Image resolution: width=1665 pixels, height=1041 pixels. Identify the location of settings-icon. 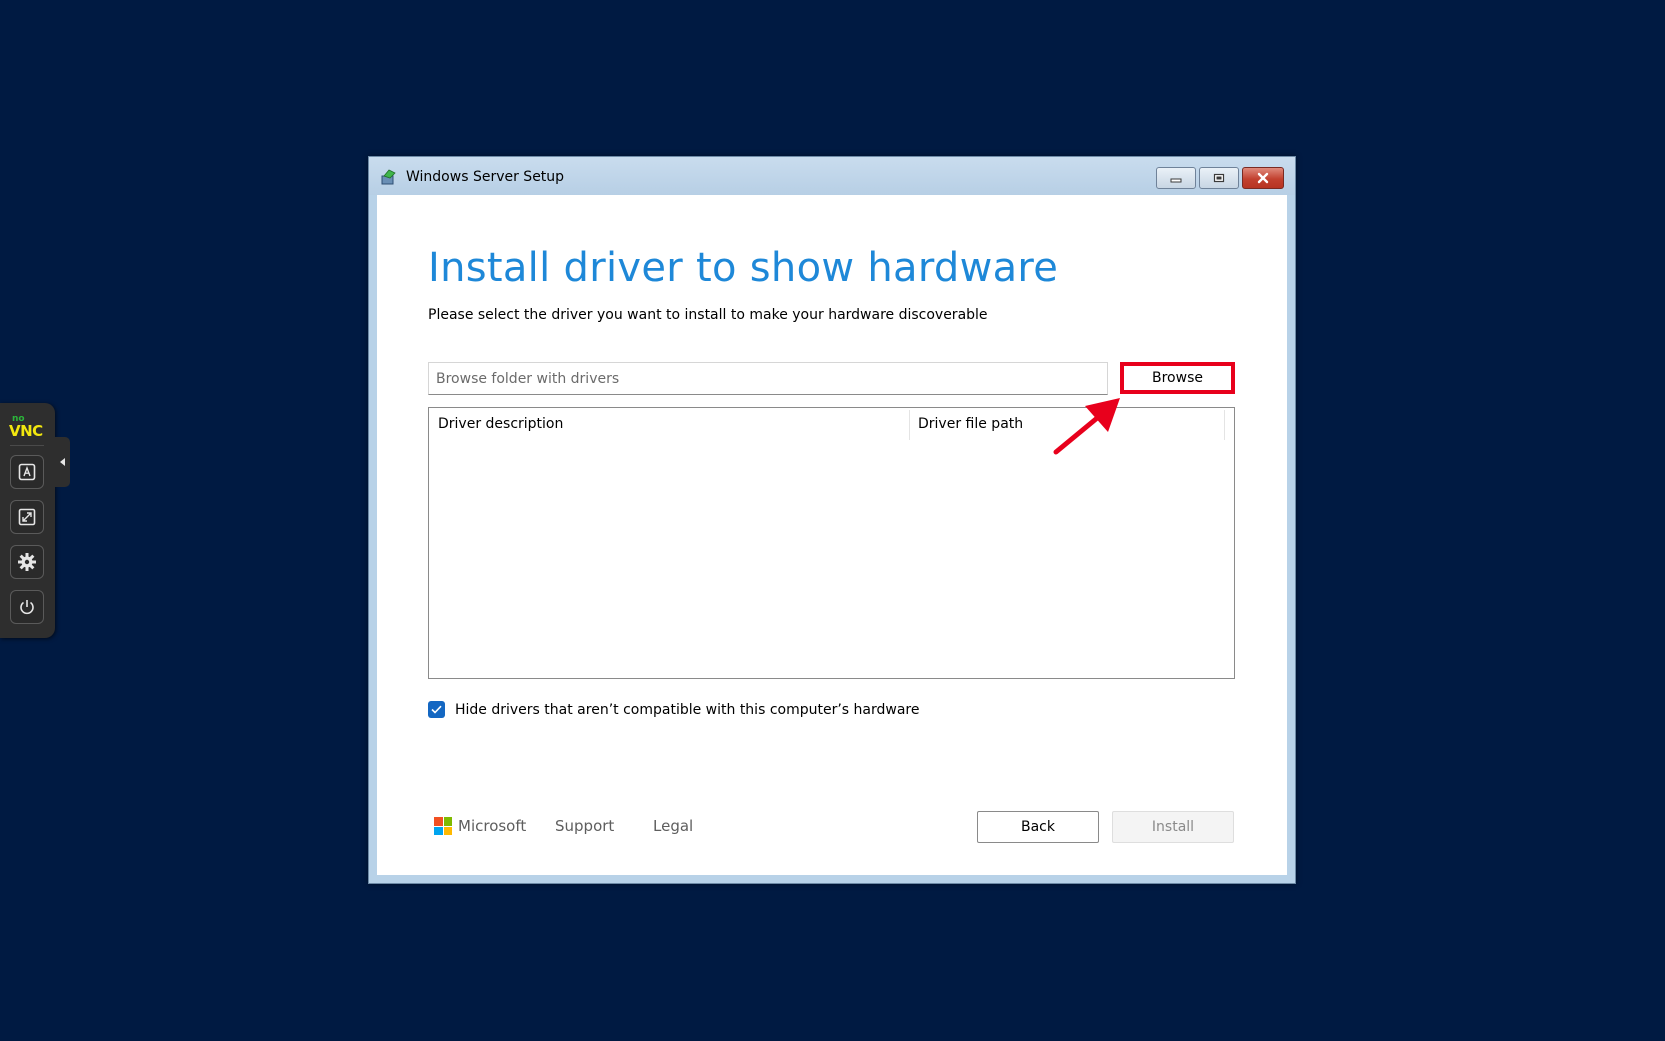
(27, 562).